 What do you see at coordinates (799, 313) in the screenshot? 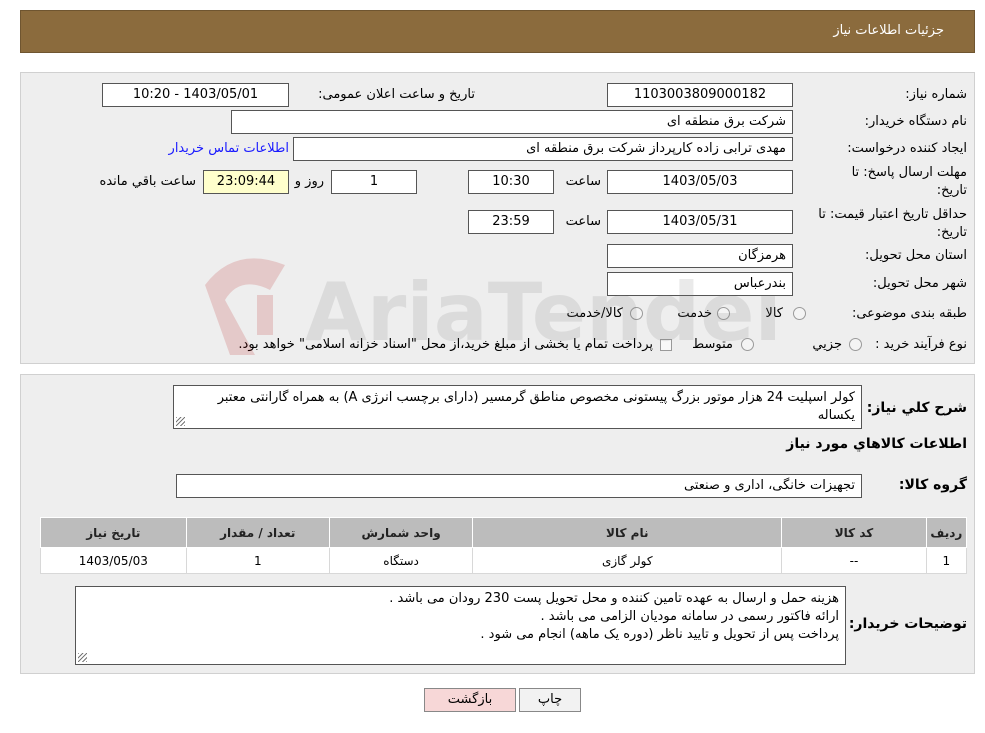
I see `category-radio-goods` at bounding box center [799, 313].